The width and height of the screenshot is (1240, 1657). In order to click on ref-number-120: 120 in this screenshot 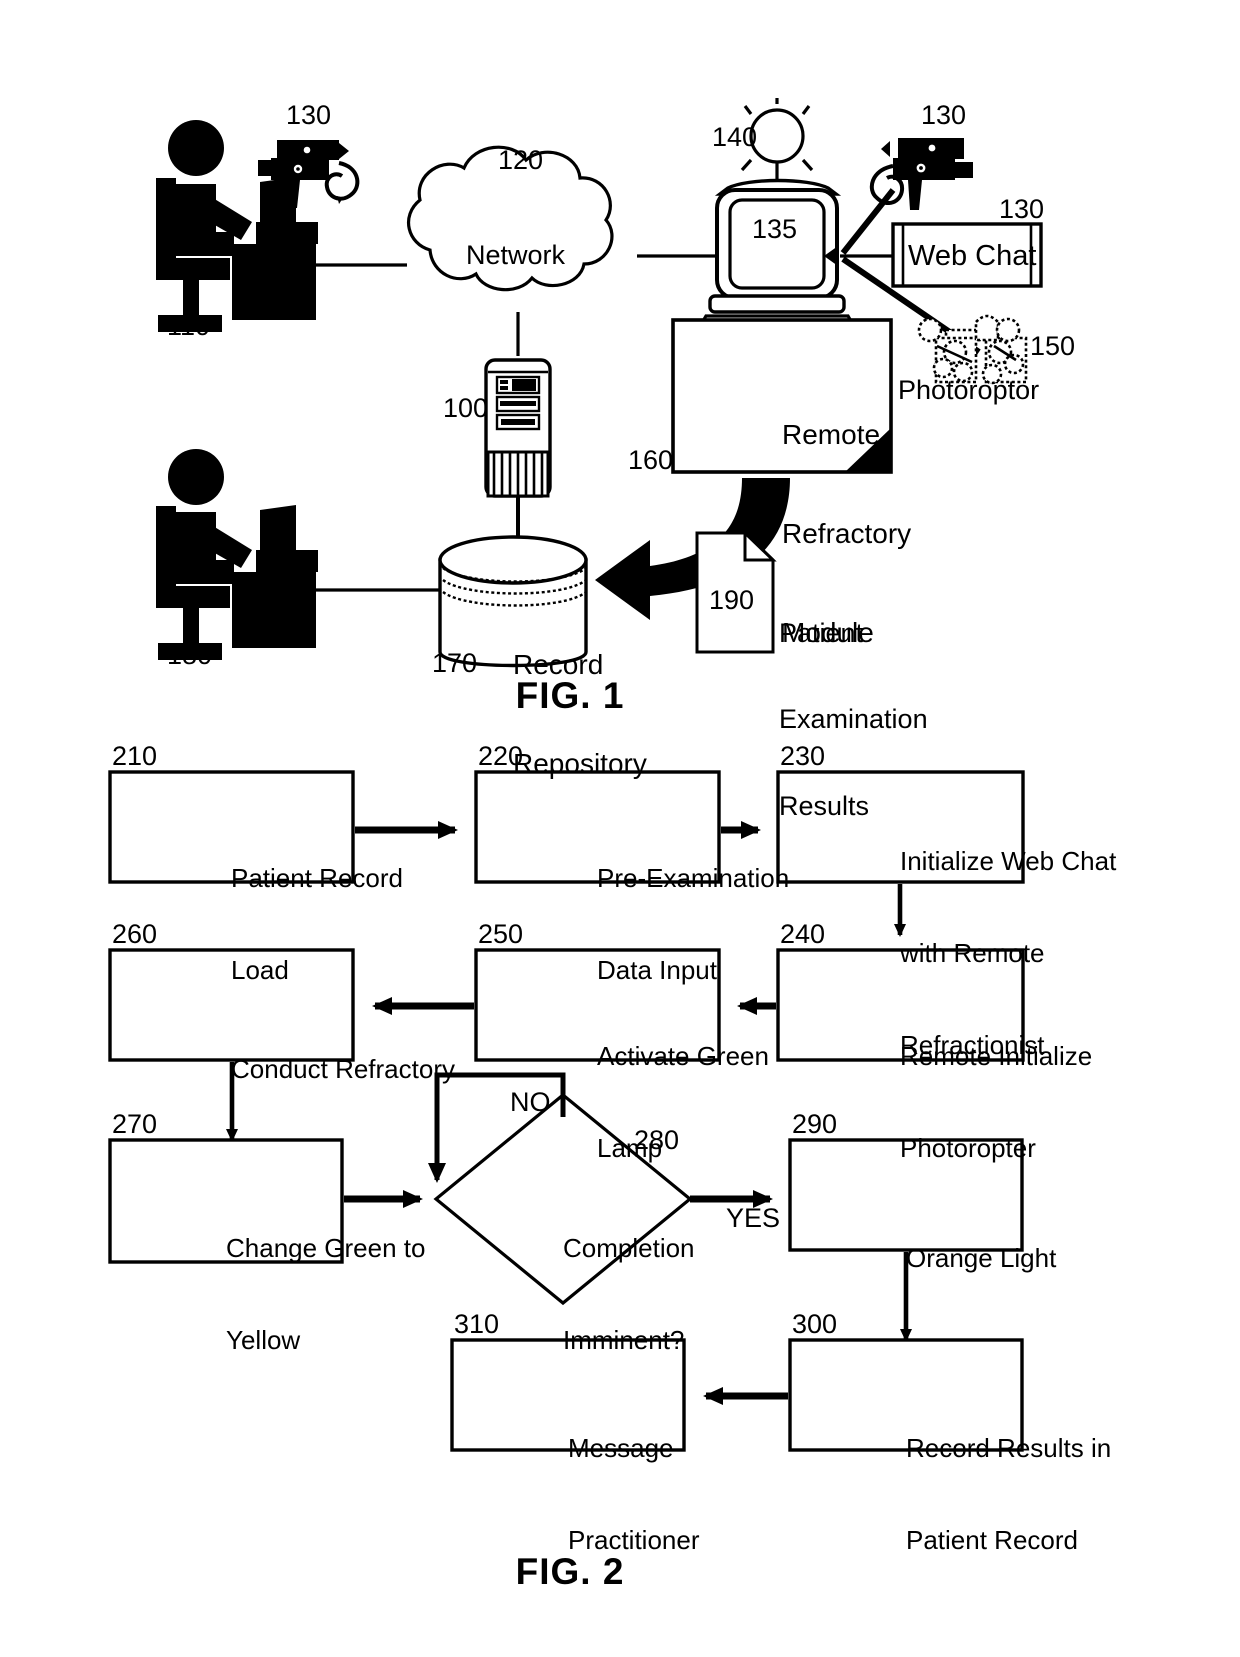, I will do `click(521, 160)`.